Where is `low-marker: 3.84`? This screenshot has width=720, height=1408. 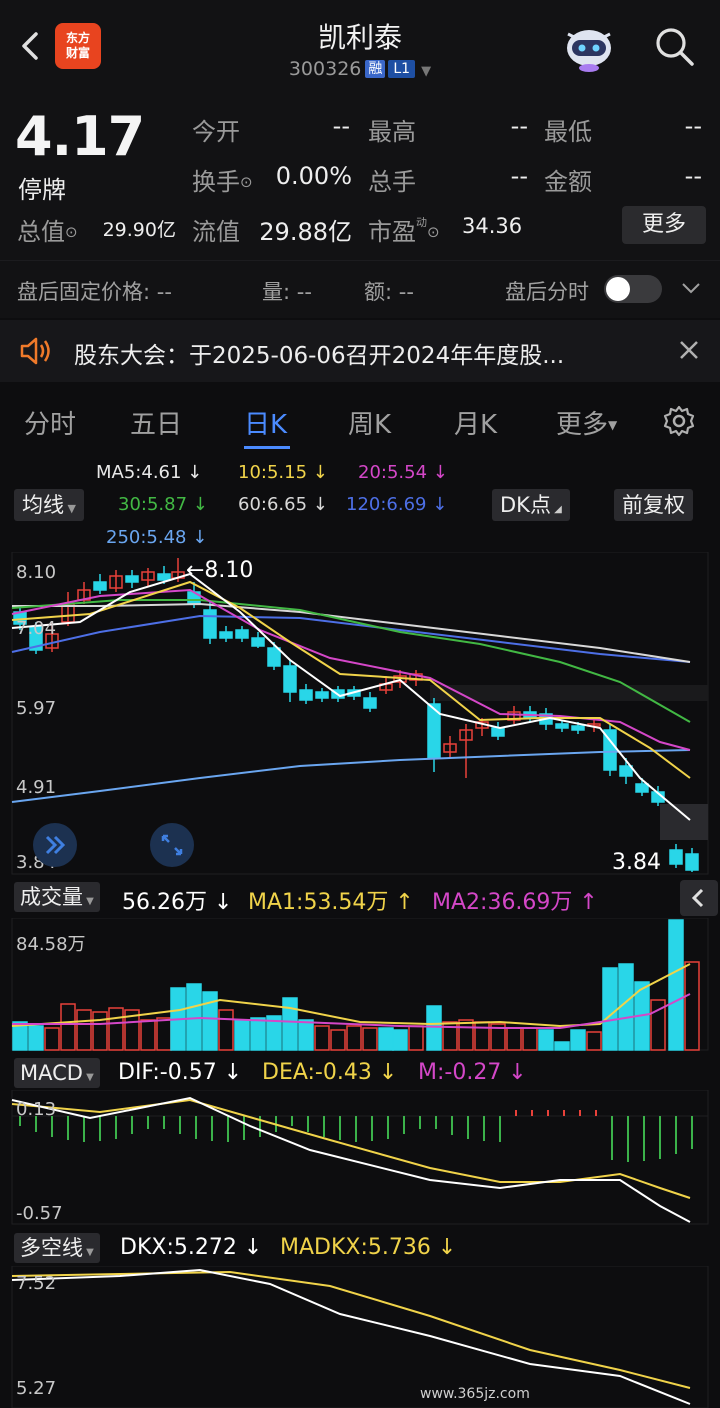 low-marker: 3.84 is located at coordinates (636, 862).